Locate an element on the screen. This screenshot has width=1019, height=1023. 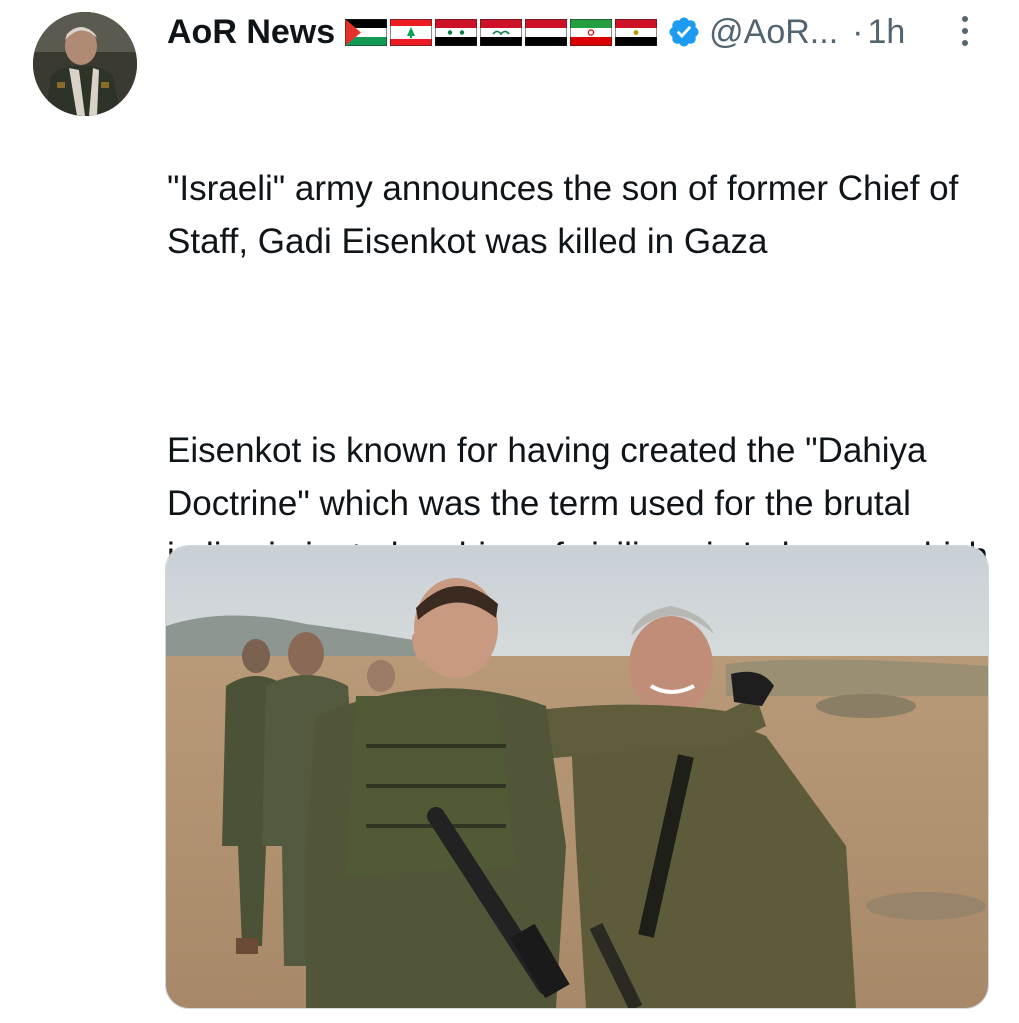
yemen-flag-icon is located at coordinates (546, 32).